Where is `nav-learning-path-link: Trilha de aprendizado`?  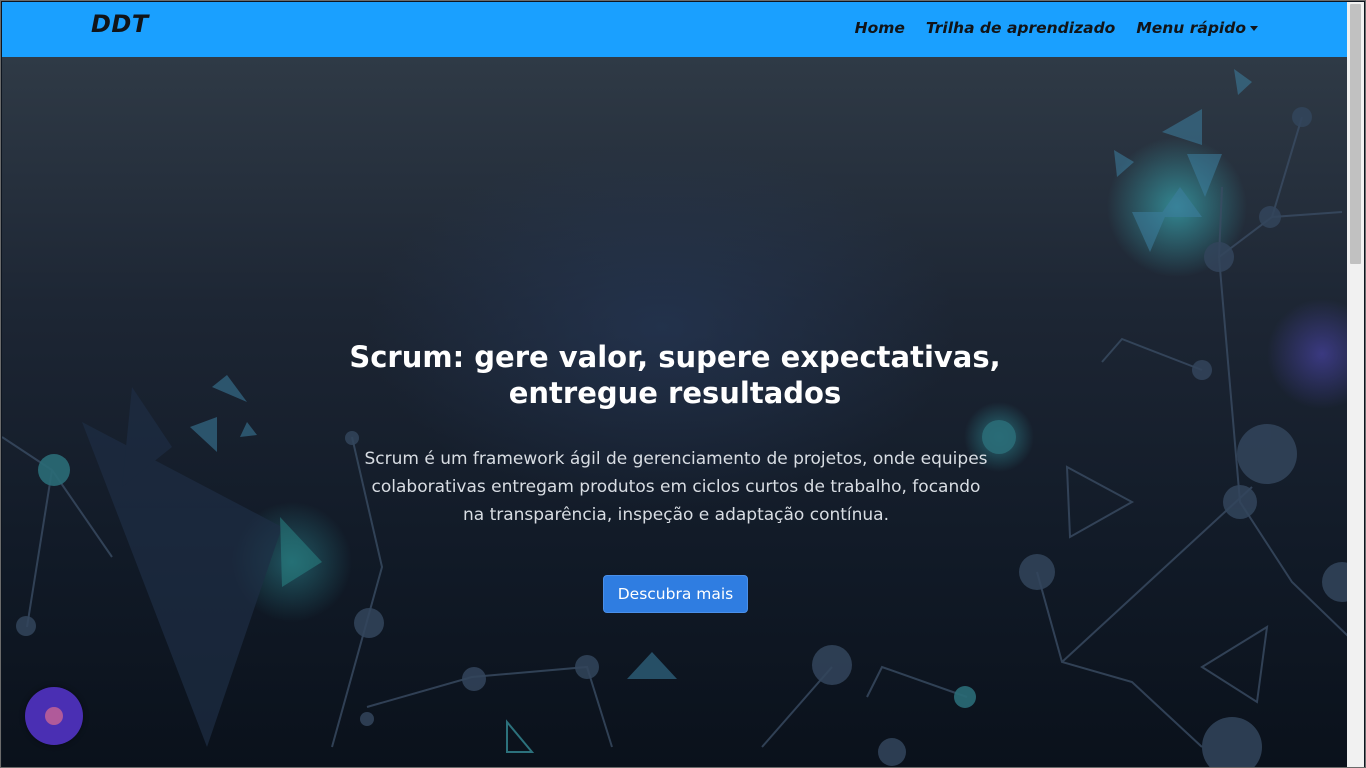 nav-learning-path-link: Trilha de aprendizado is located at coordinates (1020, 28).